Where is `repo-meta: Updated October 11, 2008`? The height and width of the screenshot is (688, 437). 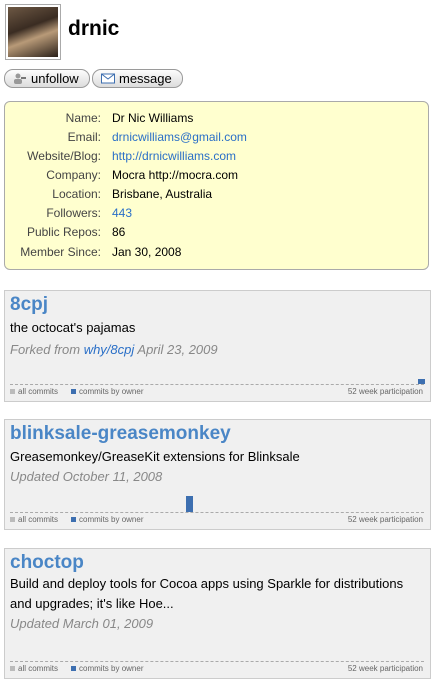 repo-meta: Updated October 11, 2008 is located at coordinates (86, 476).